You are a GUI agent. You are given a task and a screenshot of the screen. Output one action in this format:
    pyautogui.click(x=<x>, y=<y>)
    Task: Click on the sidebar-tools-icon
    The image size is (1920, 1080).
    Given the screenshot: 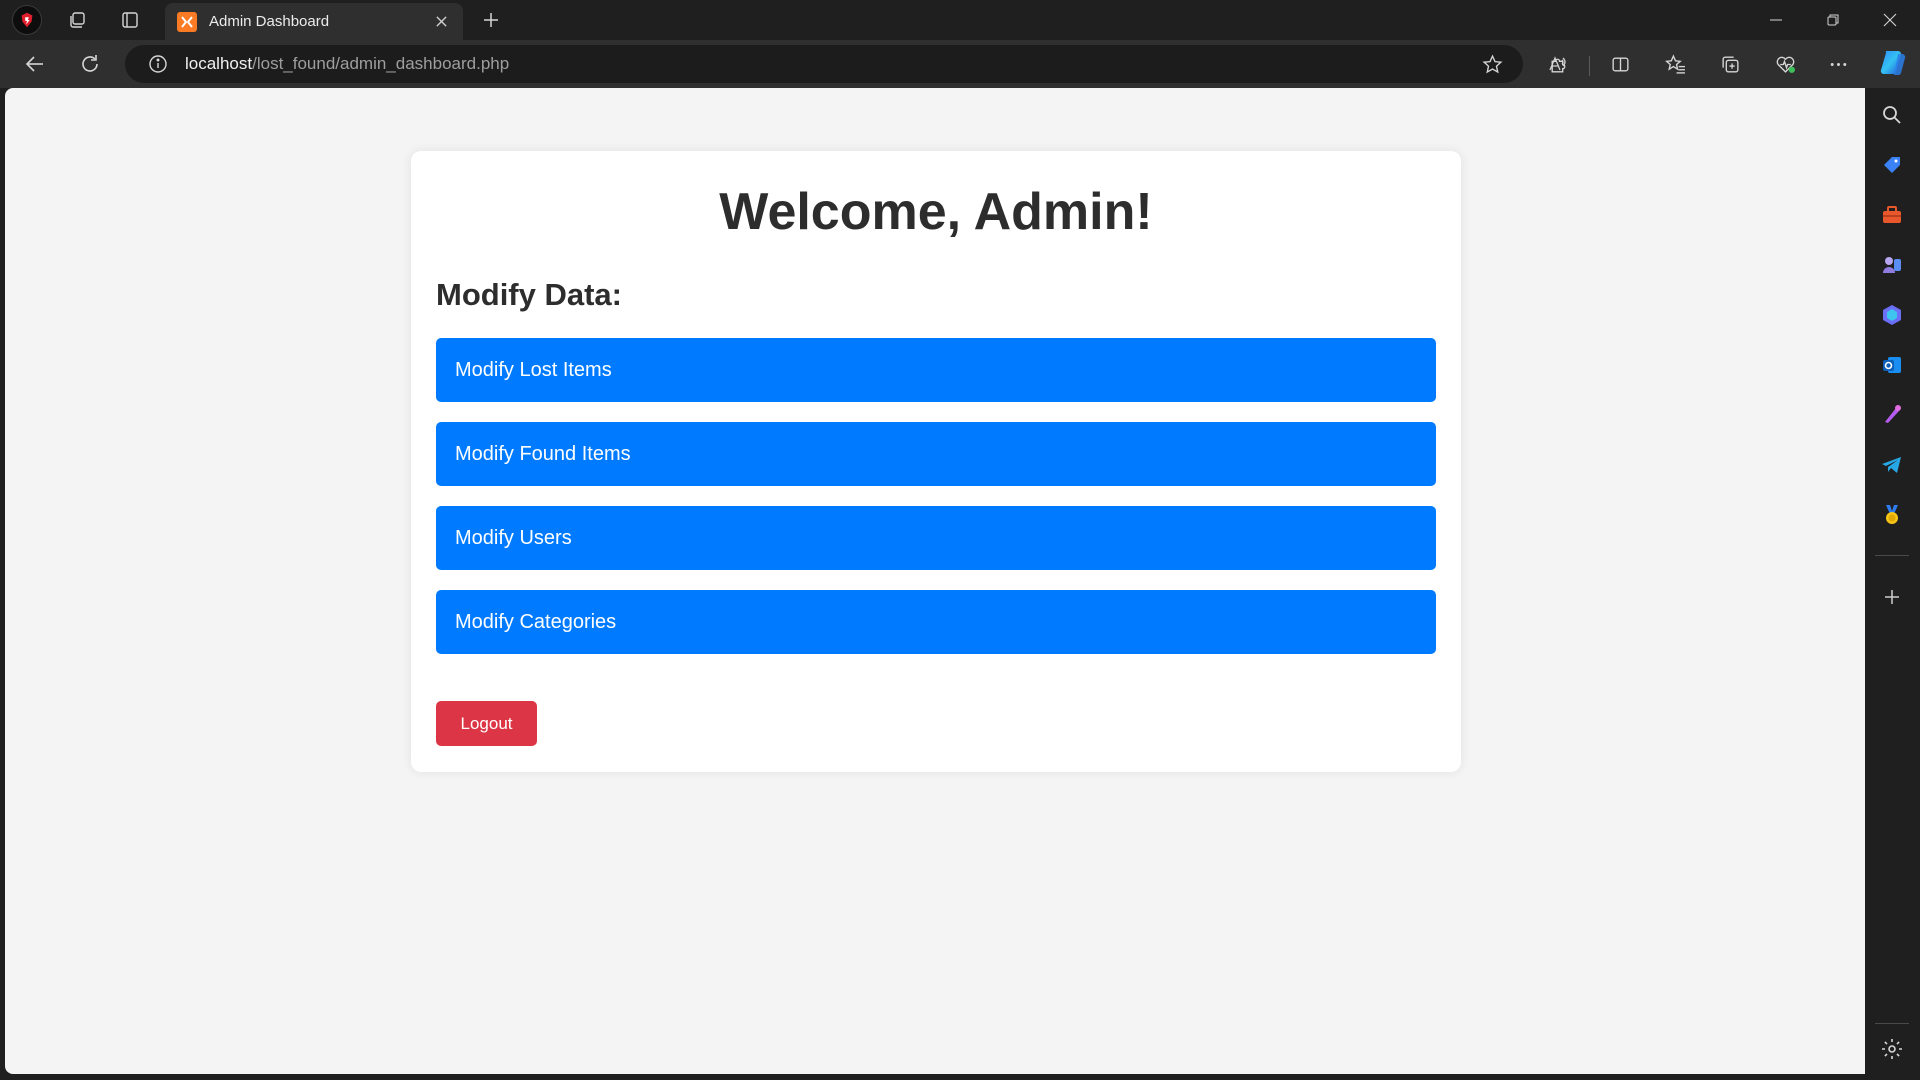 What is the action you would take?
    pyautogui.click(x=1892, y=215)
    